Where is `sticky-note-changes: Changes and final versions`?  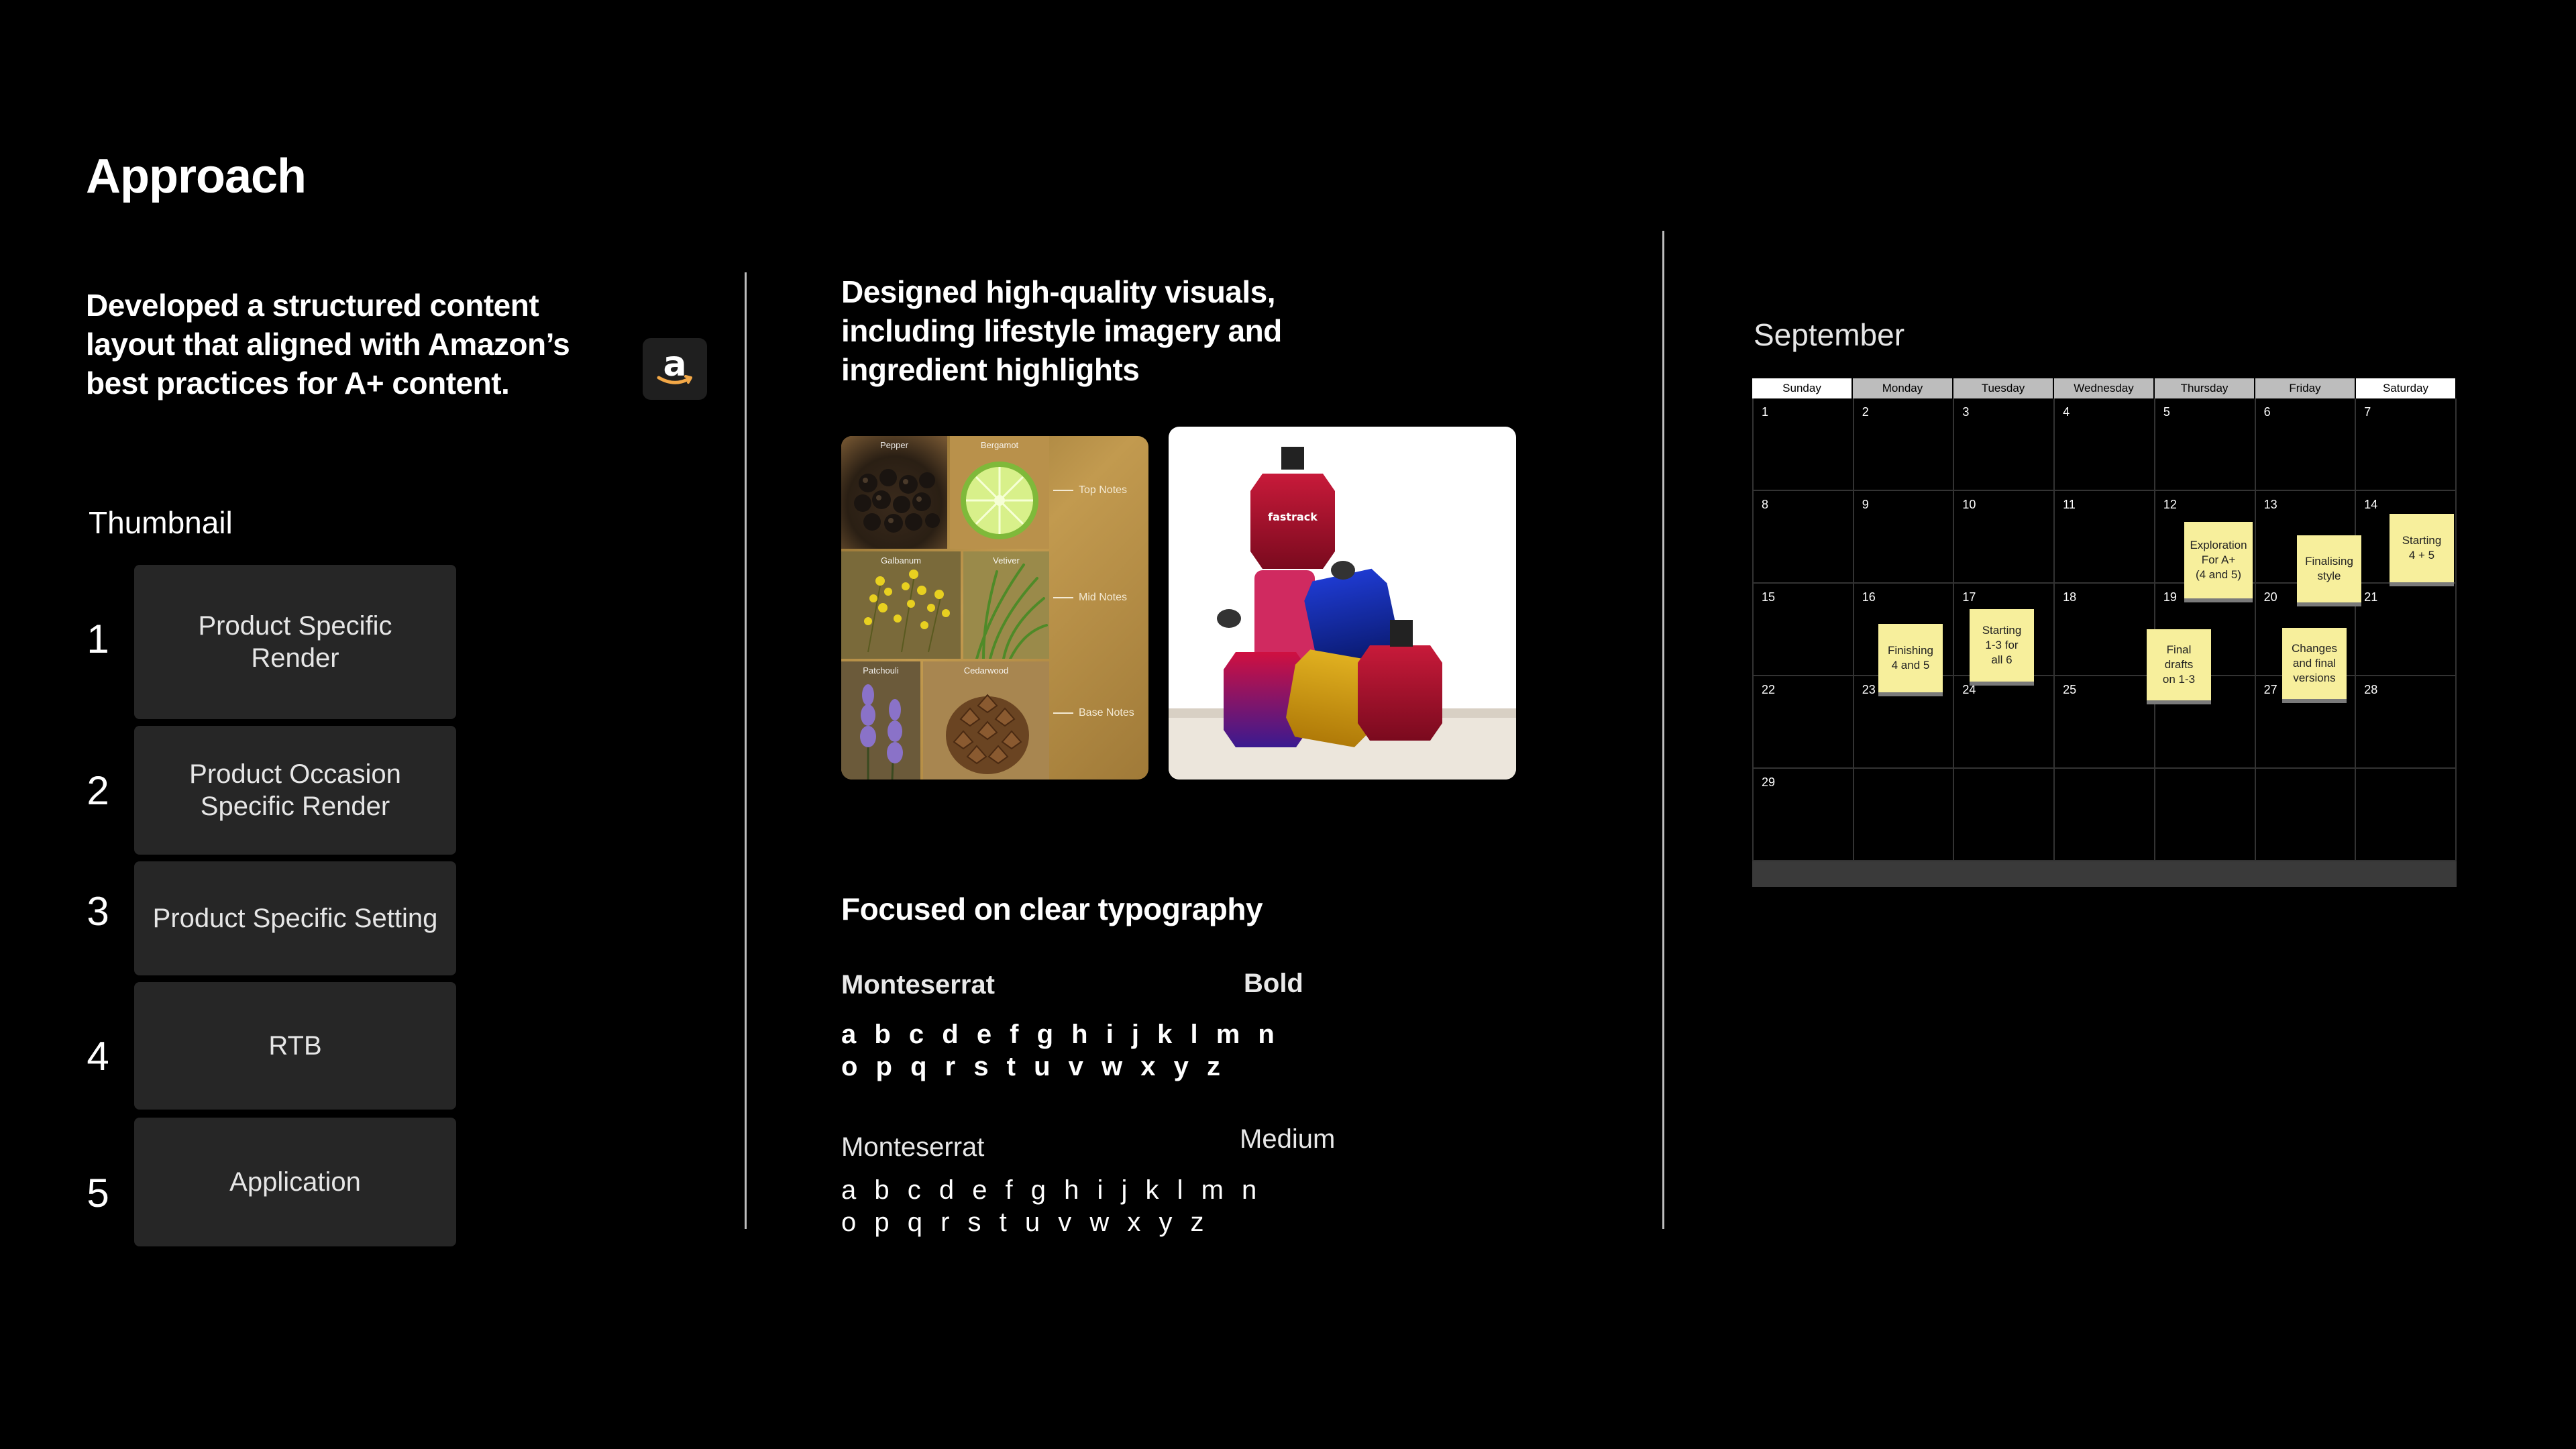 sticky-note-changes: Changes and final versions is located at coordinates (2314, 665).